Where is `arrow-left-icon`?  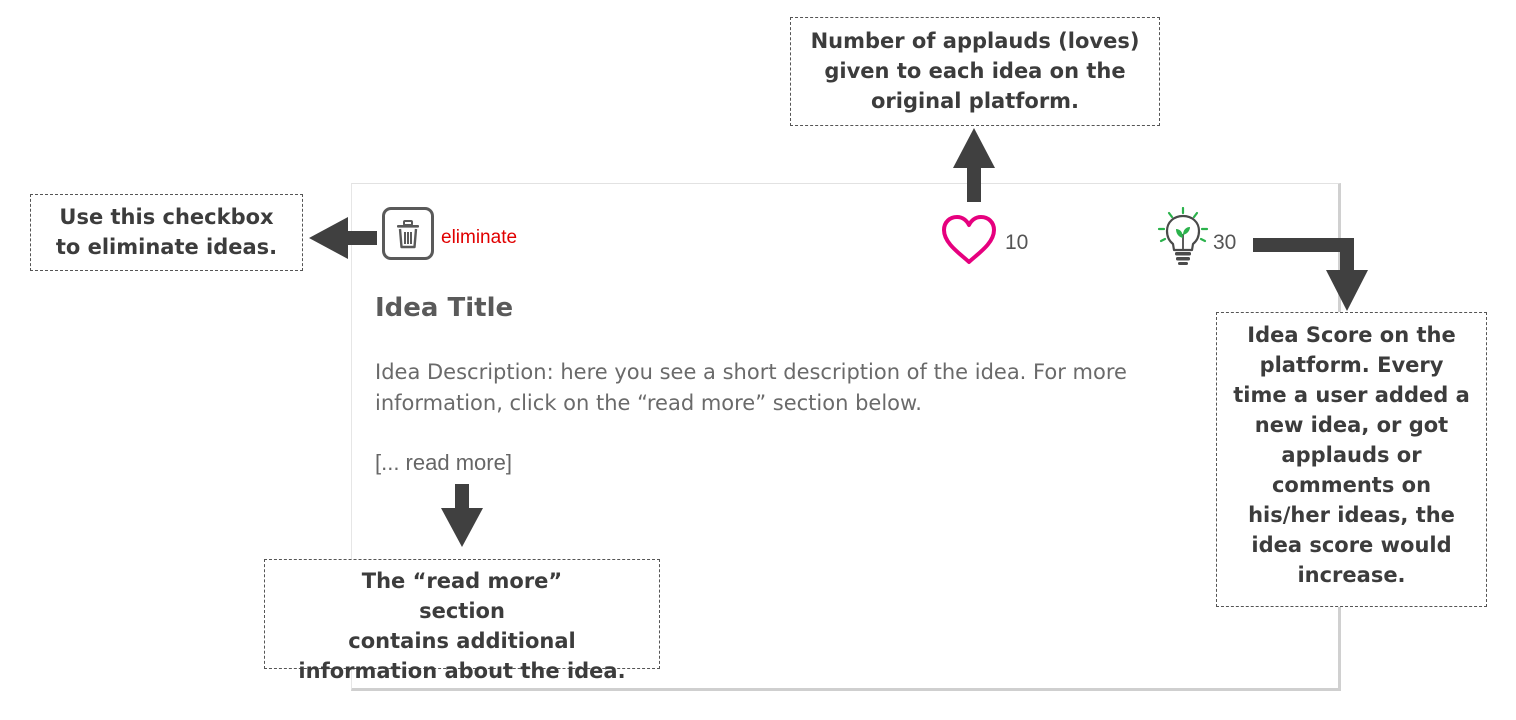 arrow-left-icon is located at coordinates (343, 238).